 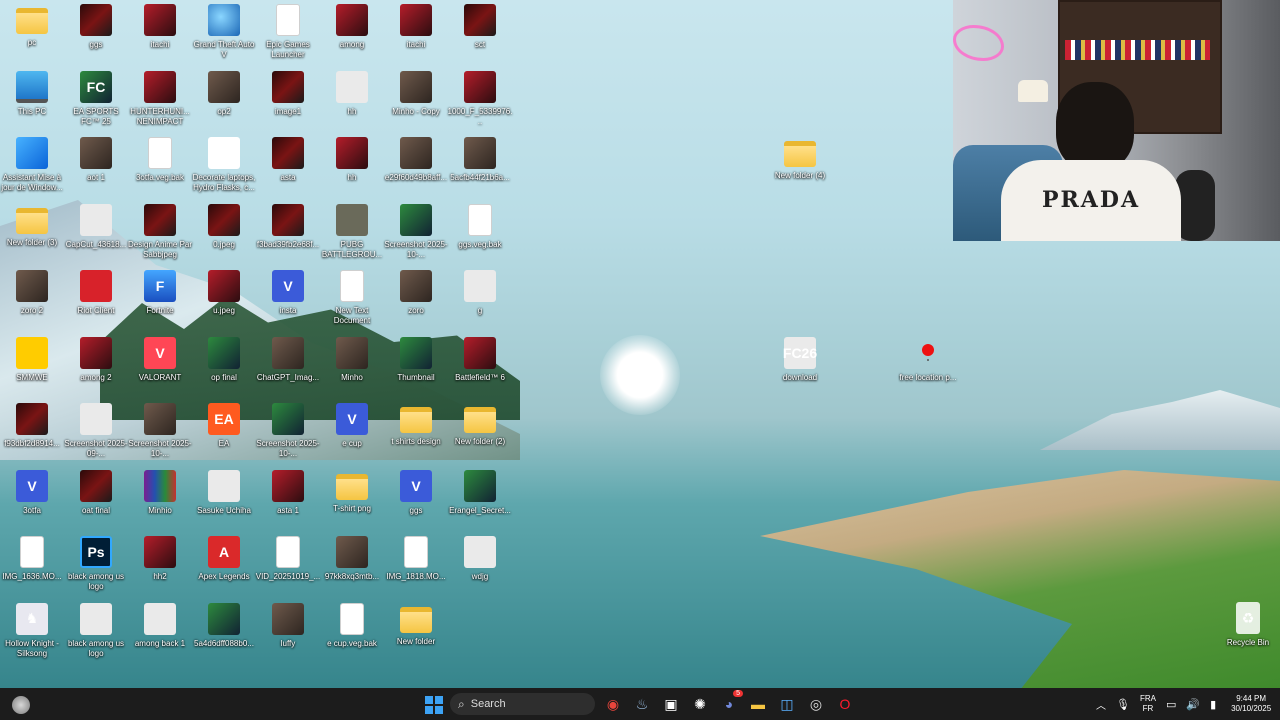 What do you see at coordinates (288, 498) in the screenshot?
I see `desktop-icon: asta 1` at bounding box center [288, 498].